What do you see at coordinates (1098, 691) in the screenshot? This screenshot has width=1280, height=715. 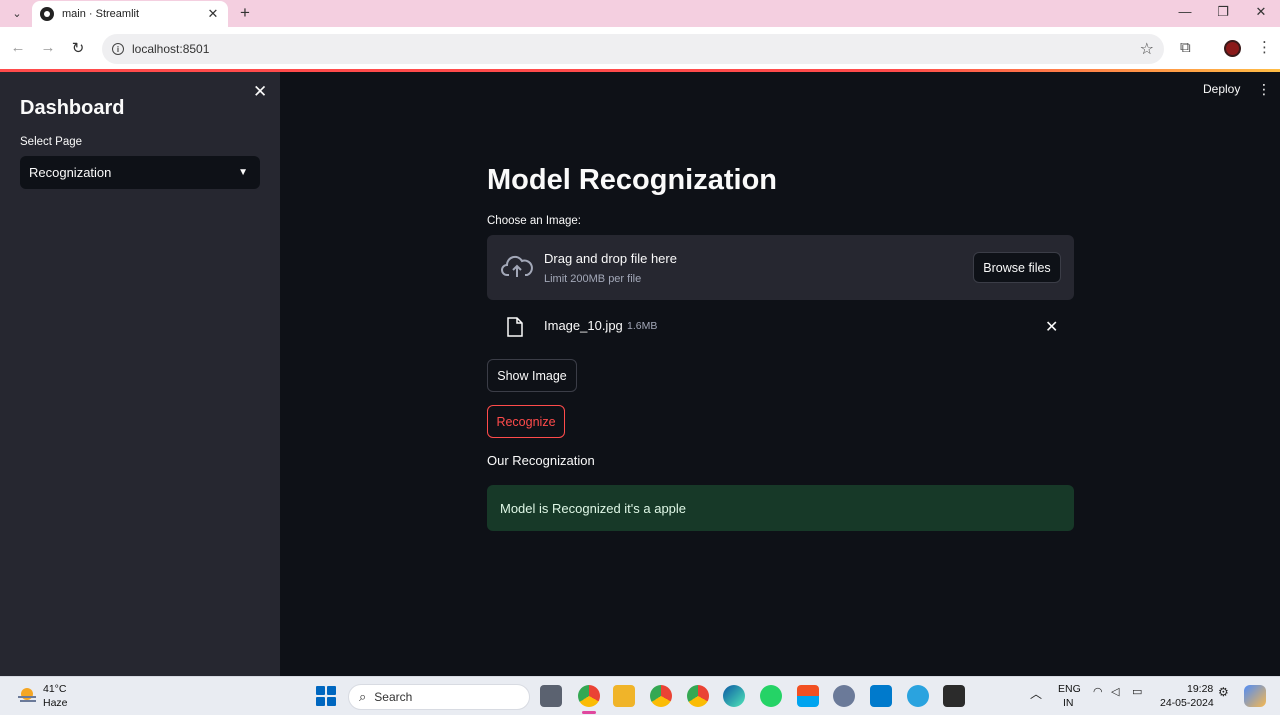 I see `wifi-icon: ◠` at bounding box center [1098, 691].